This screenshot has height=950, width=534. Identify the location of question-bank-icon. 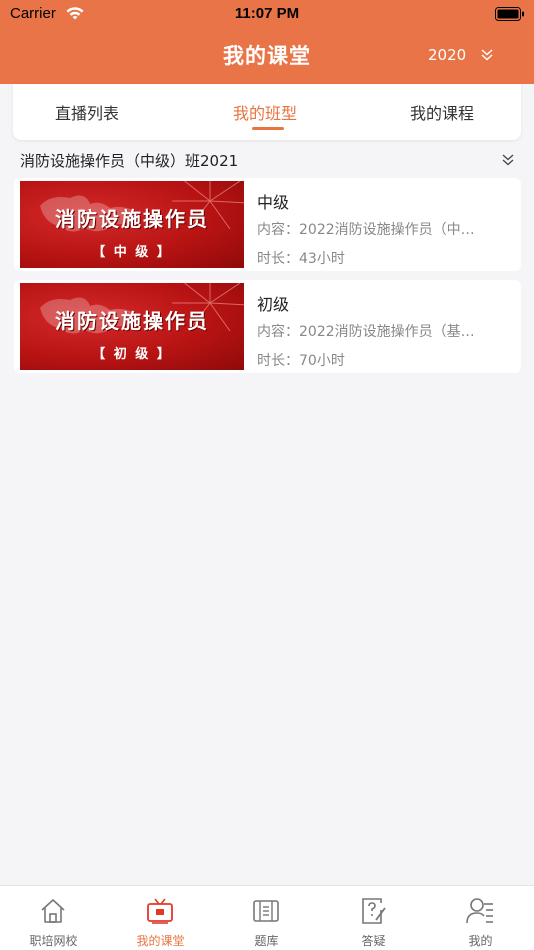
(266, 911).